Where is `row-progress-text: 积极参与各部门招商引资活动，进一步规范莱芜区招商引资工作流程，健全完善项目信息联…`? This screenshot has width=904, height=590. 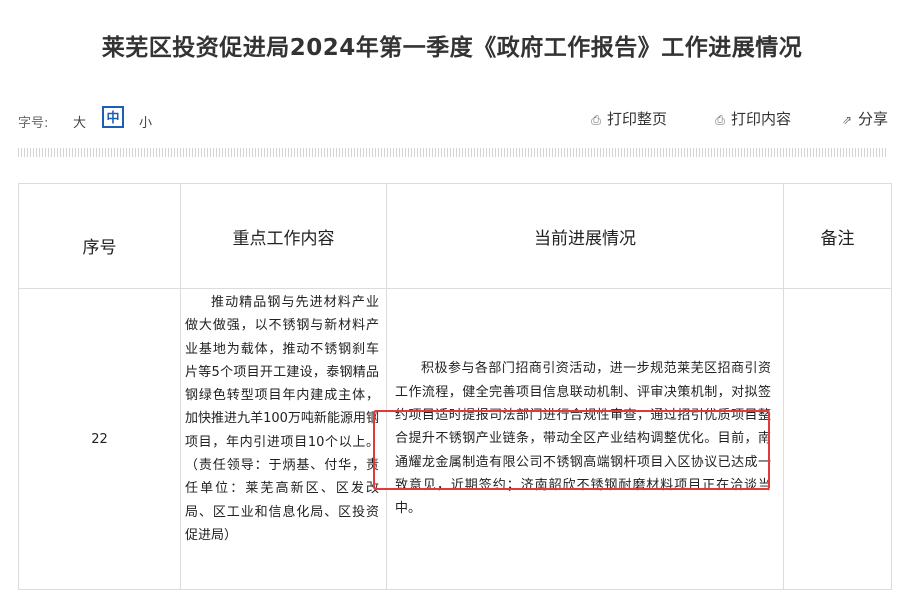
row-progress-text: 积极参与各部门招商引资活动，进一步规范莱芜区招商引资工作流程，健全完善项目信息联… is located at coordinates (583, 439).